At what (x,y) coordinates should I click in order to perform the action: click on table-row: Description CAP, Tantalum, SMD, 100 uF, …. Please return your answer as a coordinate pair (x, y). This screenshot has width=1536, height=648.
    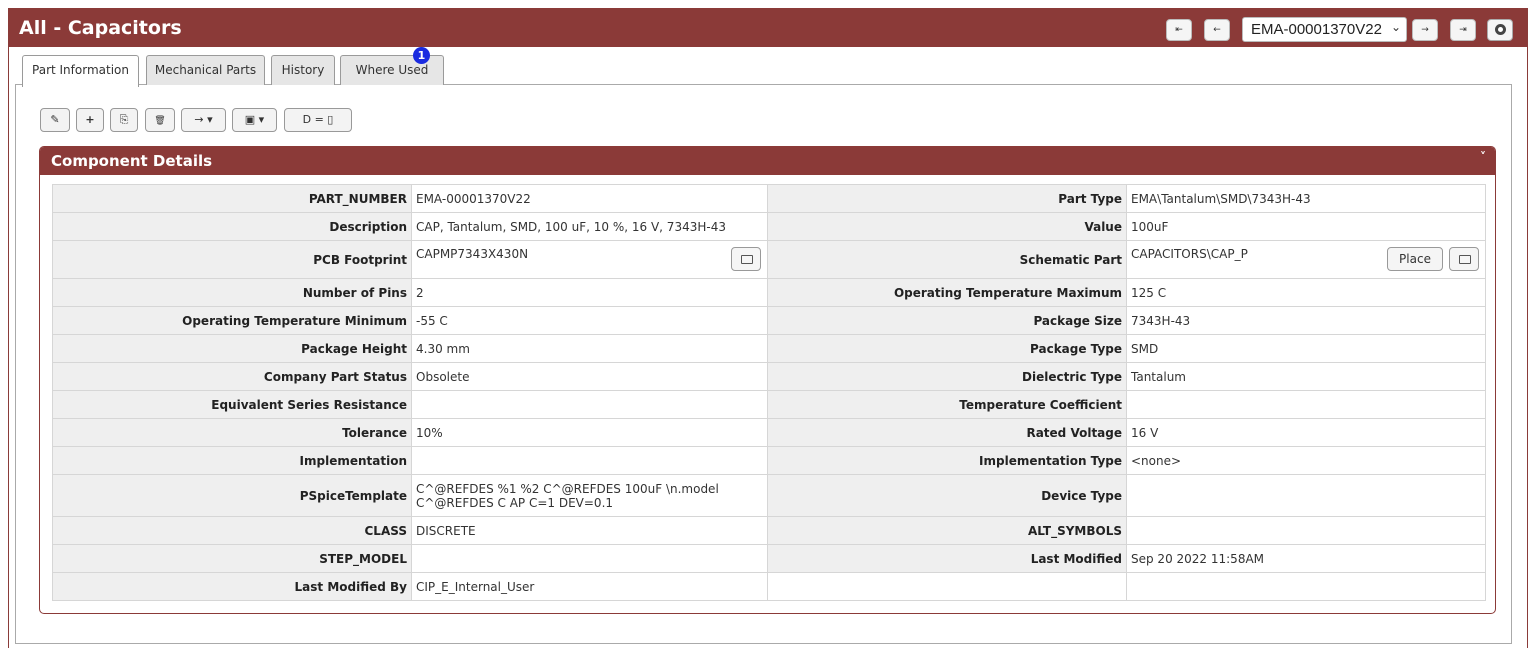
    Looking at the image, I should click on (769, 226).